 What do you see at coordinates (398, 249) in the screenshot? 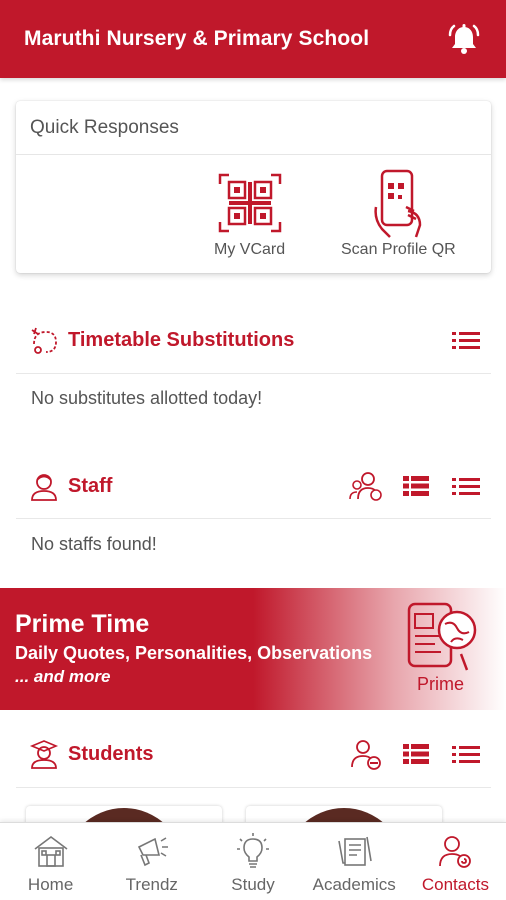
I see `scan-profile-qr-label: Scan Profile QR` at bounding box center [398, 249].